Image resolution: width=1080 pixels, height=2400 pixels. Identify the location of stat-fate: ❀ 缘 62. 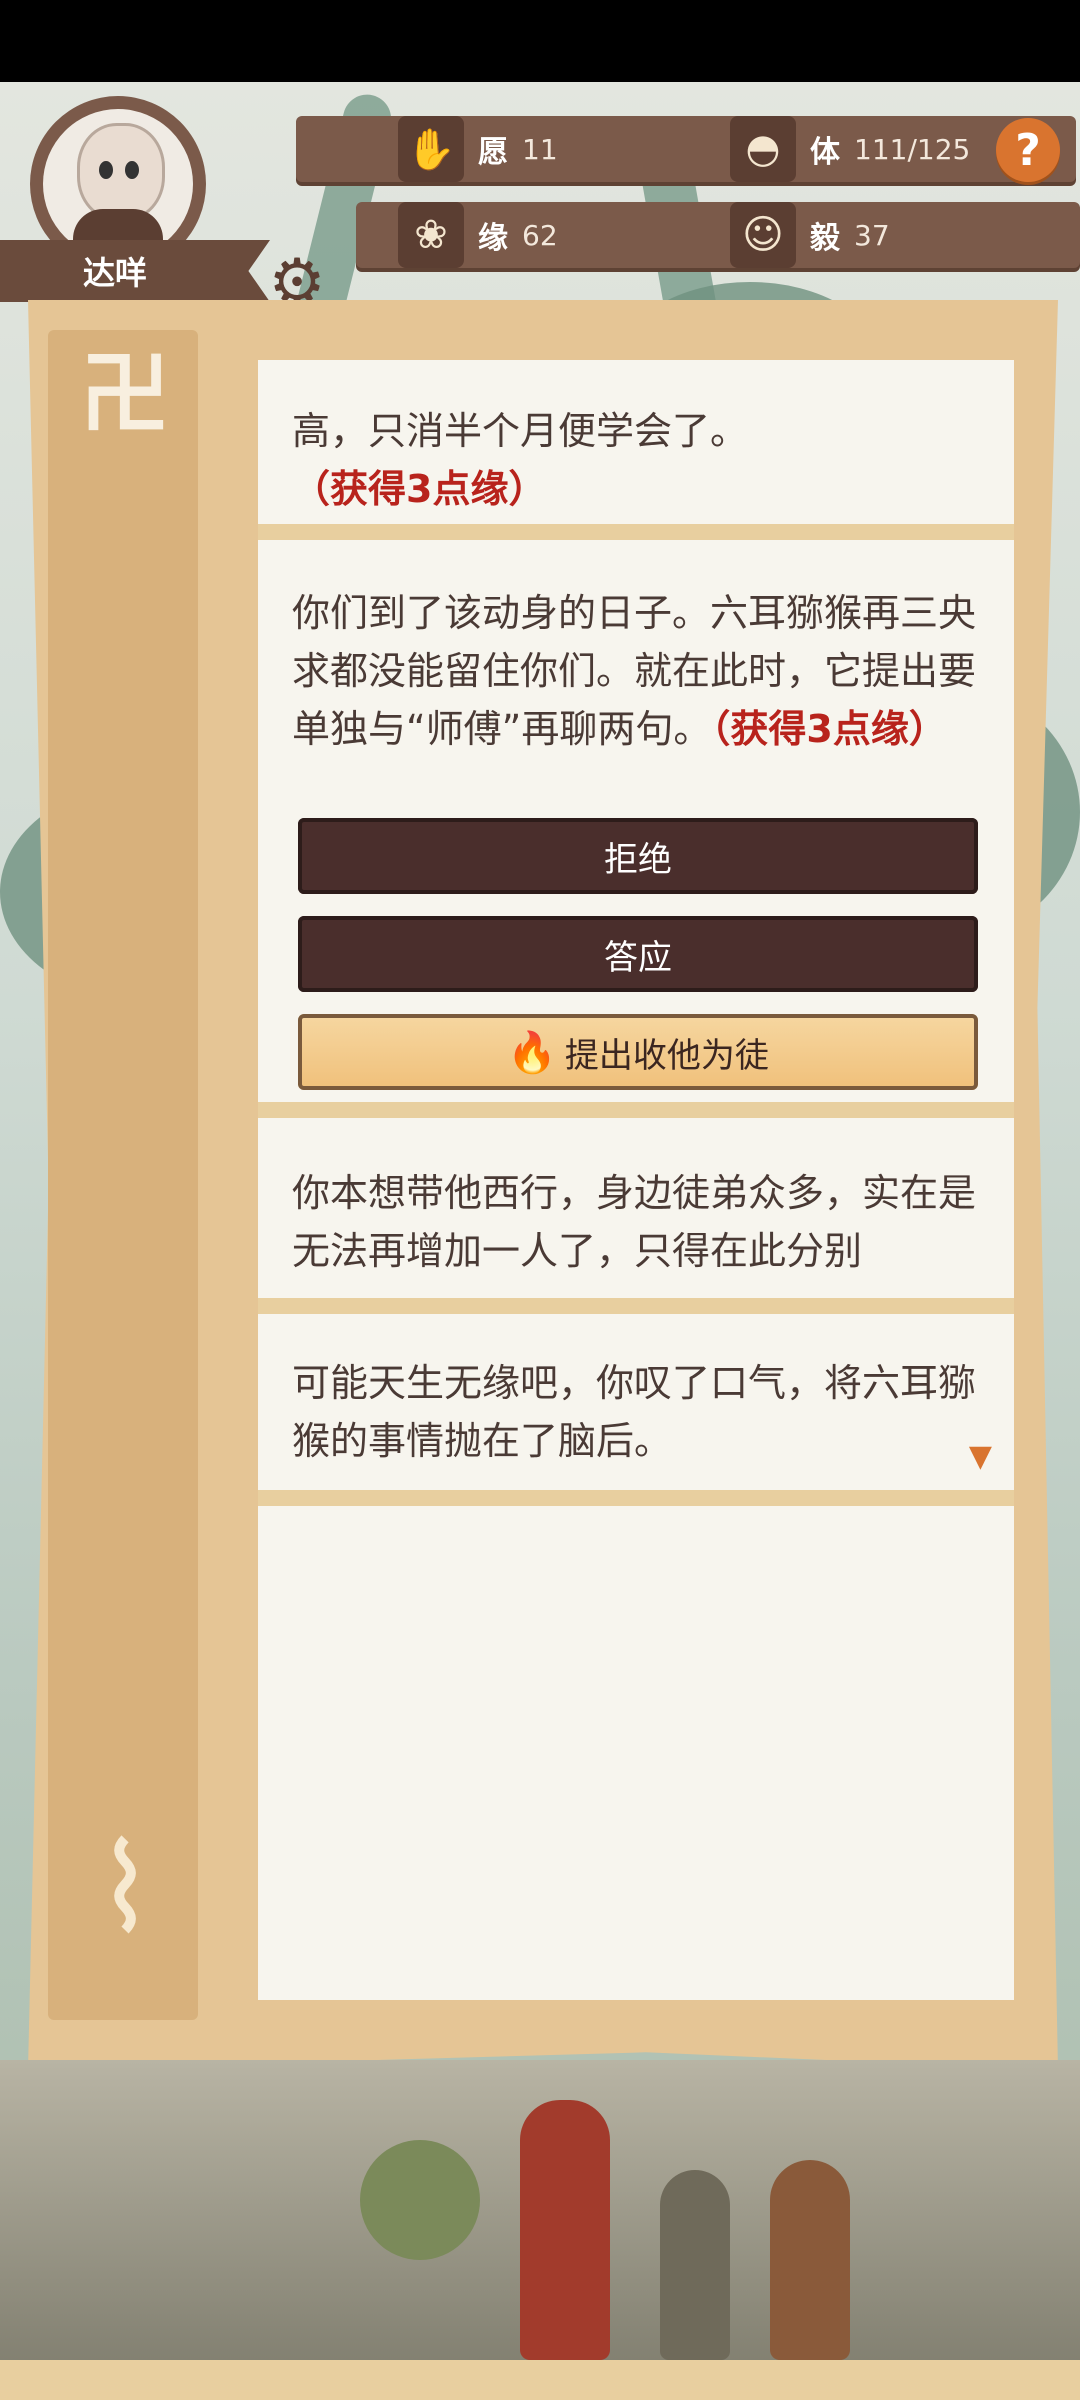
(478, 235).